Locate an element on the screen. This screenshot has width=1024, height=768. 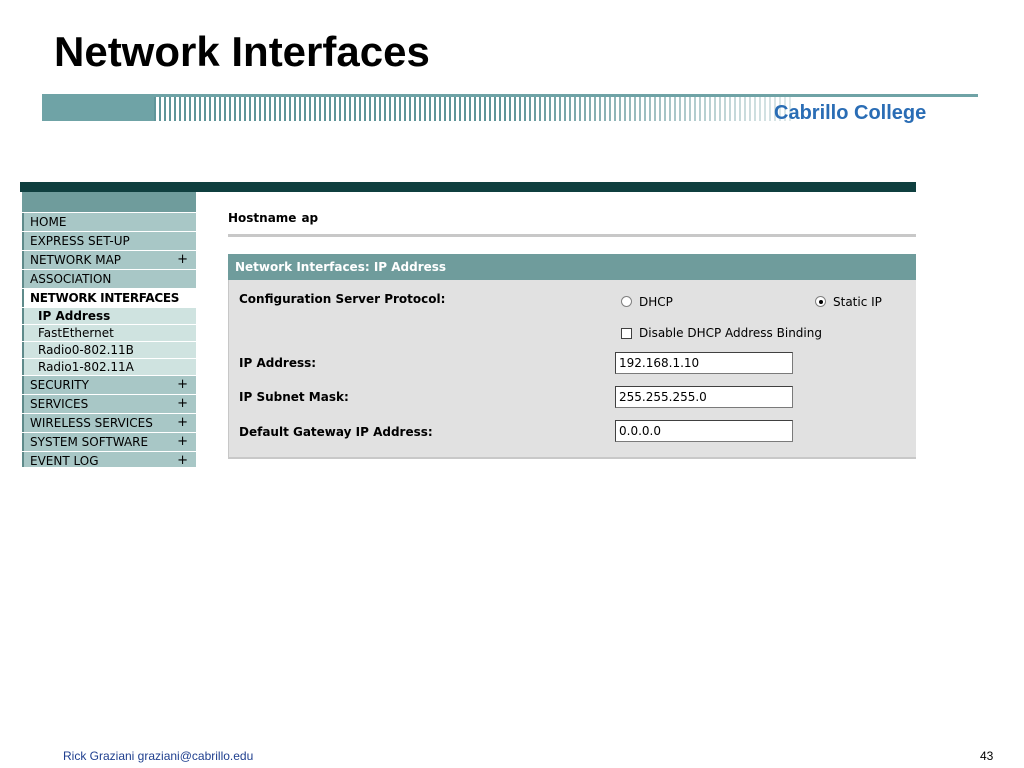
hostname-row: Hostname ap is located at coordinates (273, 218).